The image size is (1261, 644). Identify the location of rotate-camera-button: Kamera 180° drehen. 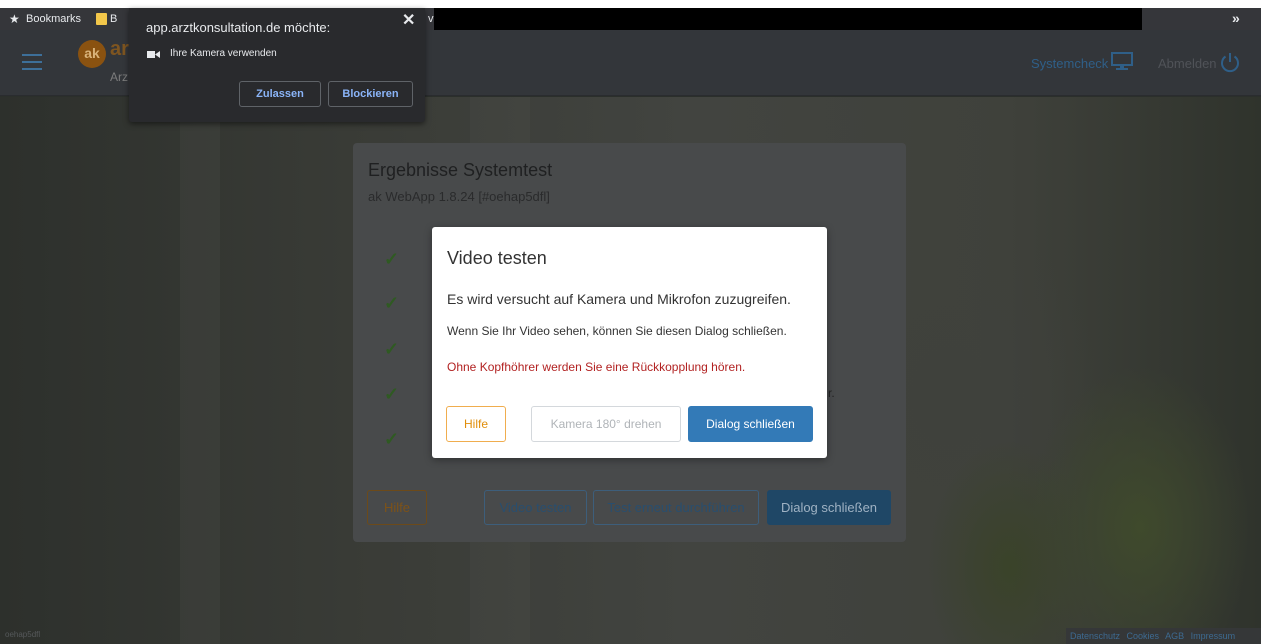
(606, 424).